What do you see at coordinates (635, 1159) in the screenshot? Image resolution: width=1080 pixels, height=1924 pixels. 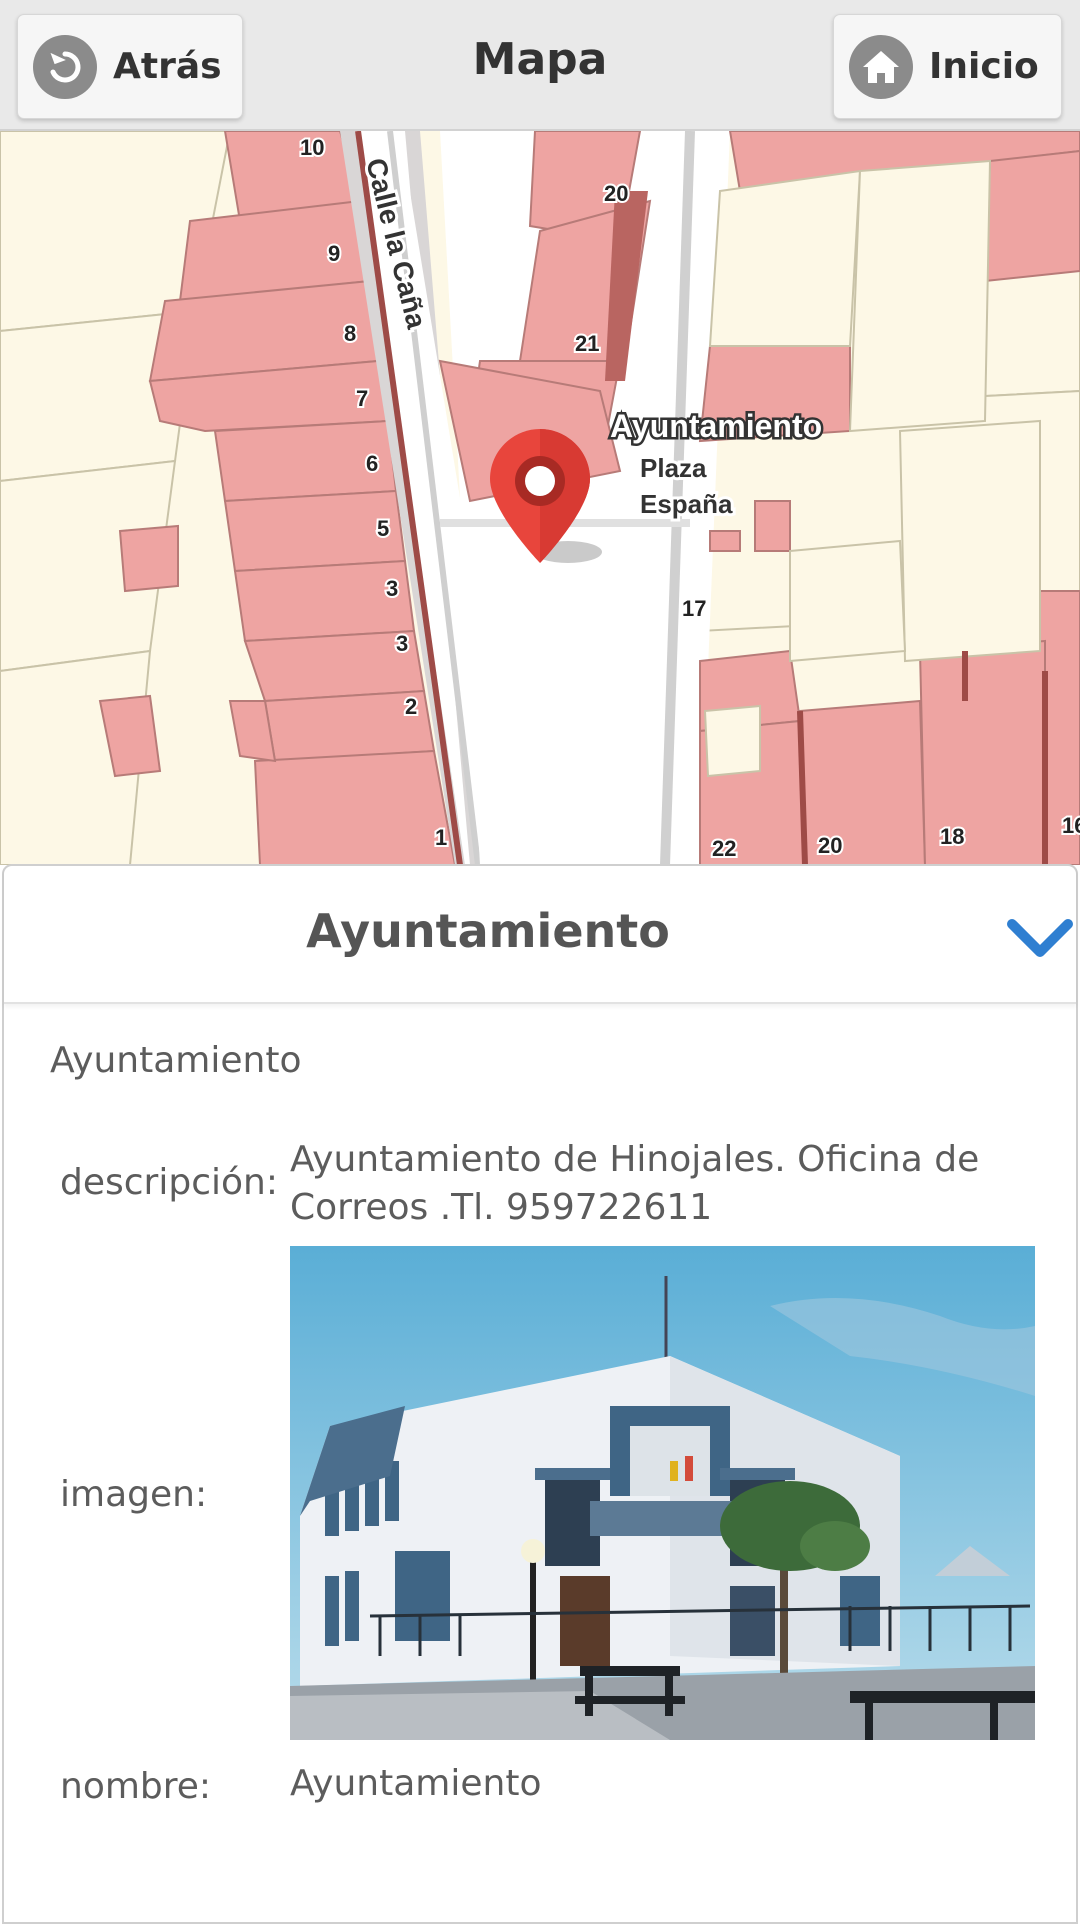 I see `descripcion-line-1: Ayuntamiento de Hinojales. Oficina de` at bounding box center [635, 1159].